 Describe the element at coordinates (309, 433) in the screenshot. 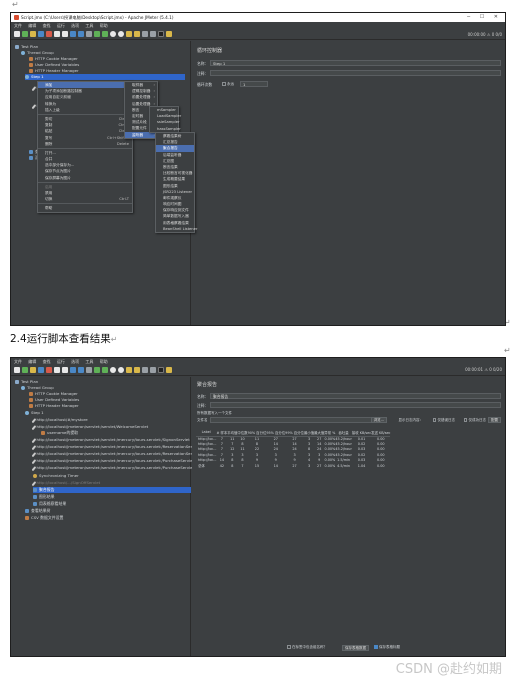

I see `column-header: 最小值` at that location.